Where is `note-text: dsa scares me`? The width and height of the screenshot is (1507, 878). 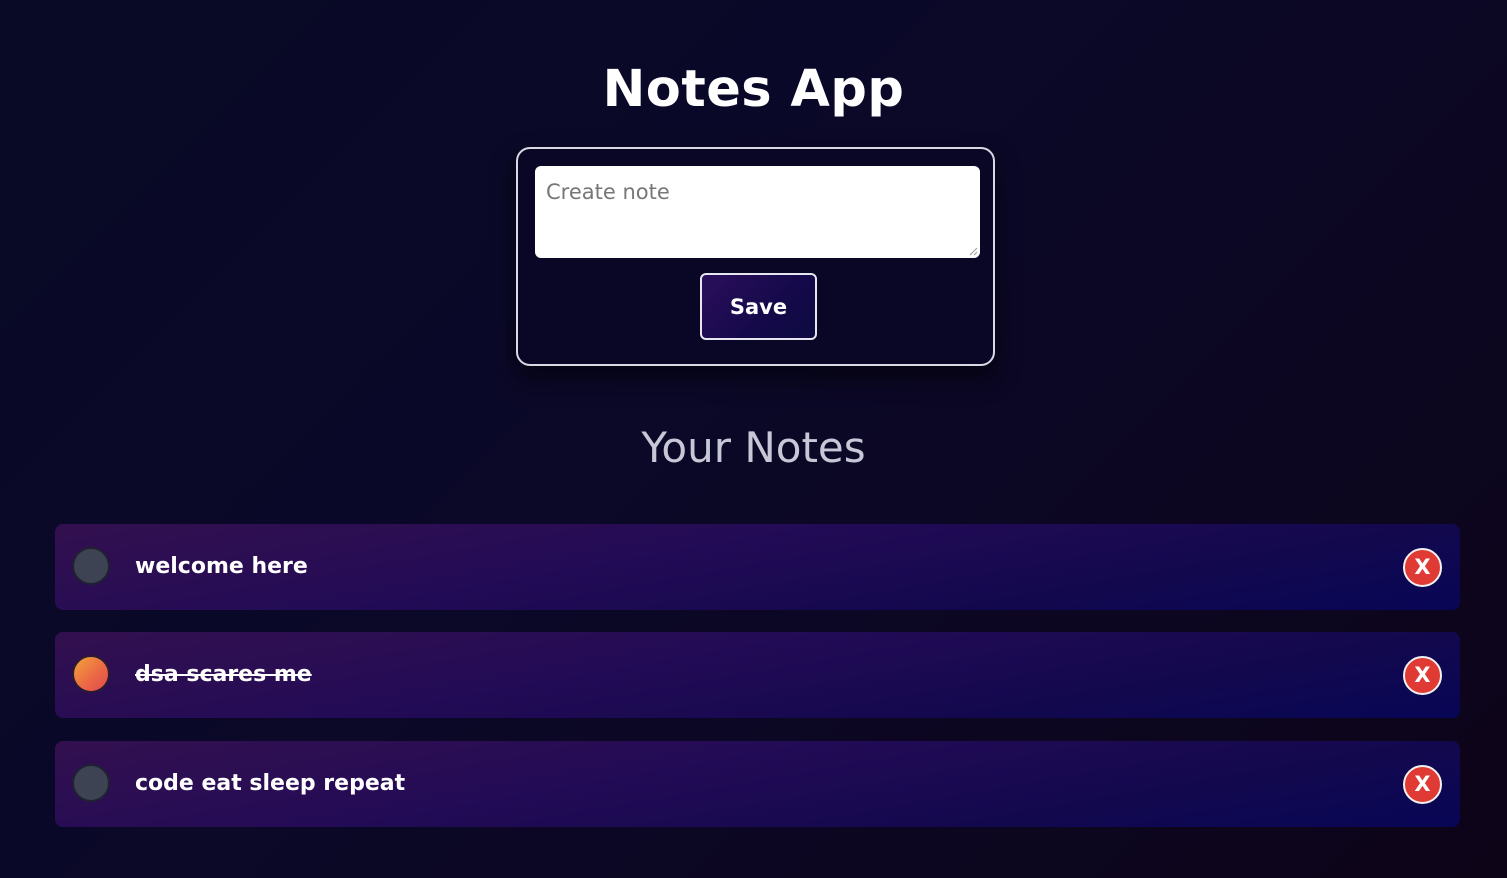 note-text: dsa scares me is located at coordinates (223, 674).